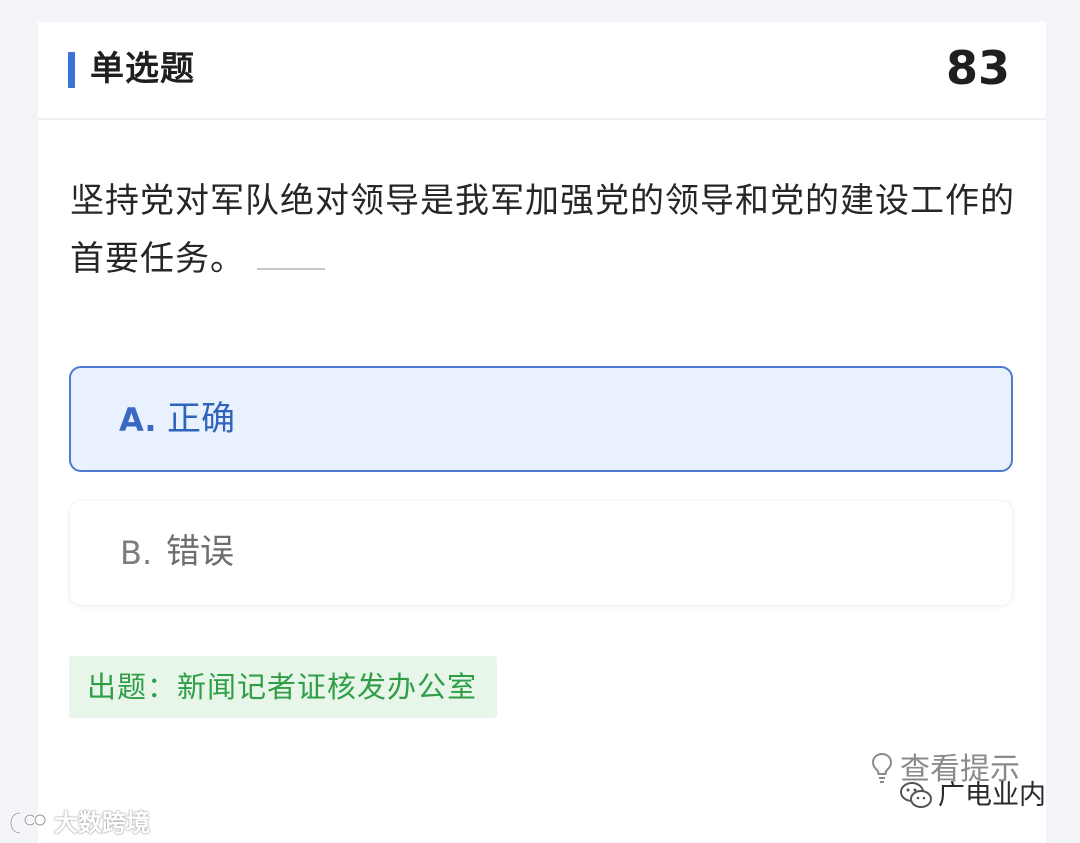 The width and height of the screenshot is (1080, 843). I want to click on source-text: 出题：新闻记者证核发办公室, so click(282, 687).